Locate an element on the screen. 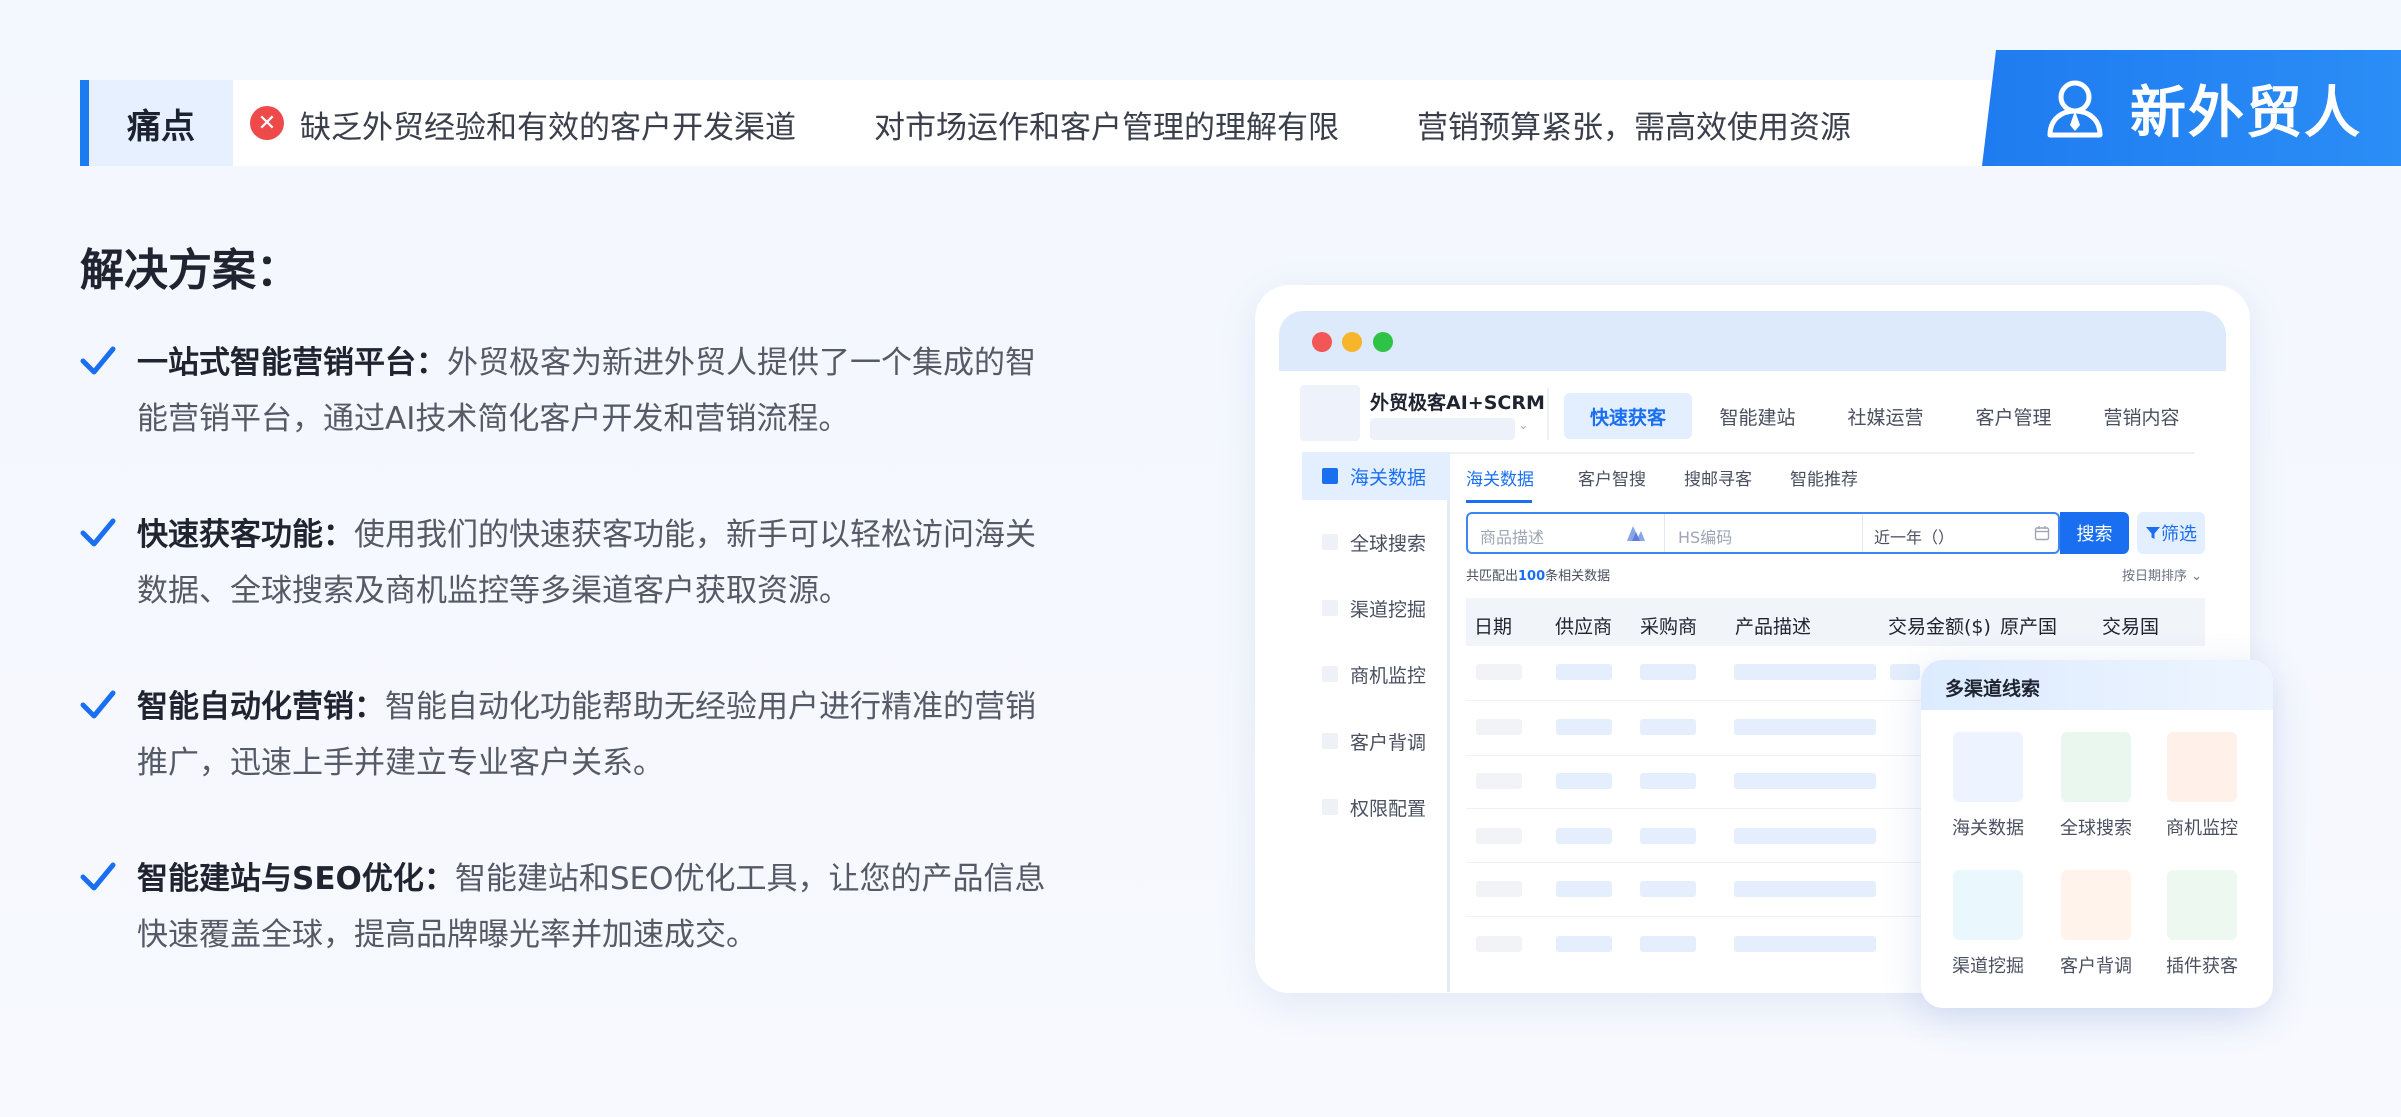 This screenshot has width=2401, height=1117. top-nav-customers: 客户管理 is located at coordinates (2013, 416).